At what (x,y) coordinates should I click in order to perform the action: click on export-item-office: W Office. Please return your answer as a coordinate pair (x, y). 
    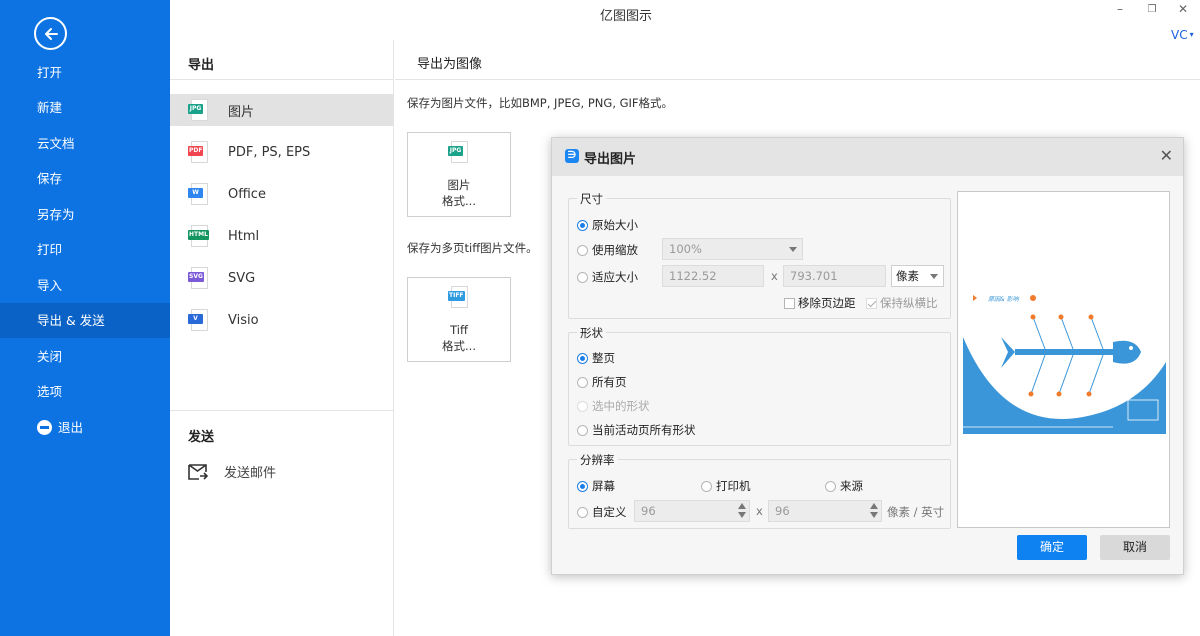
    Looking at the image, I should click on (281, 194).